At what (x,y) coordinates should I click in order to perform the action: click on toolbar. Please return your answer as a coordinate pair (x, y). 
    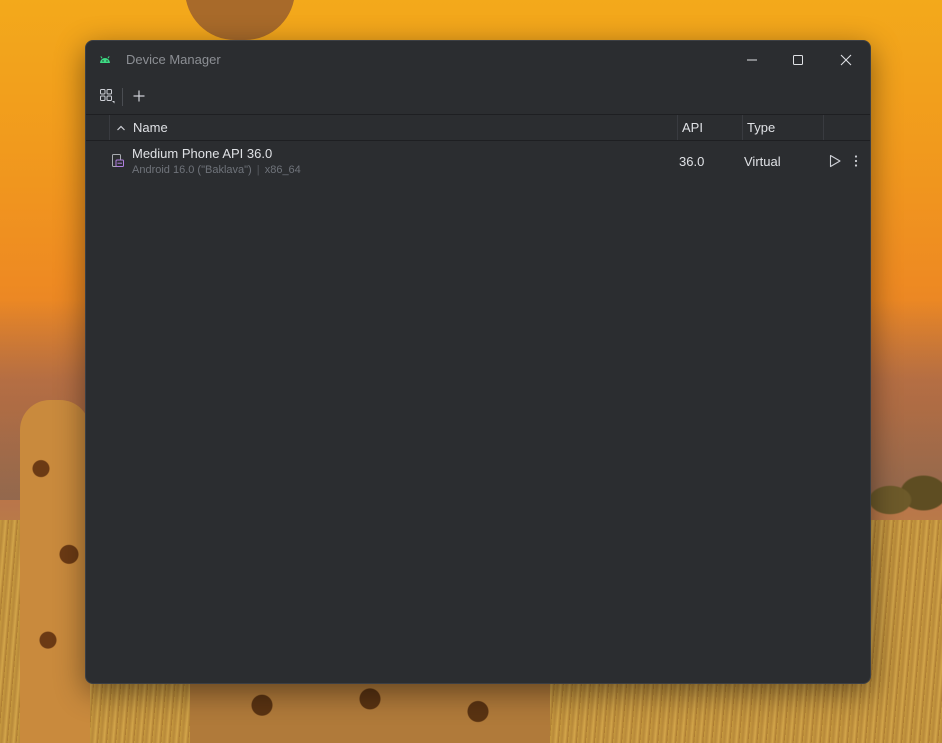
    Looking at the image, I should click on (478, 97).